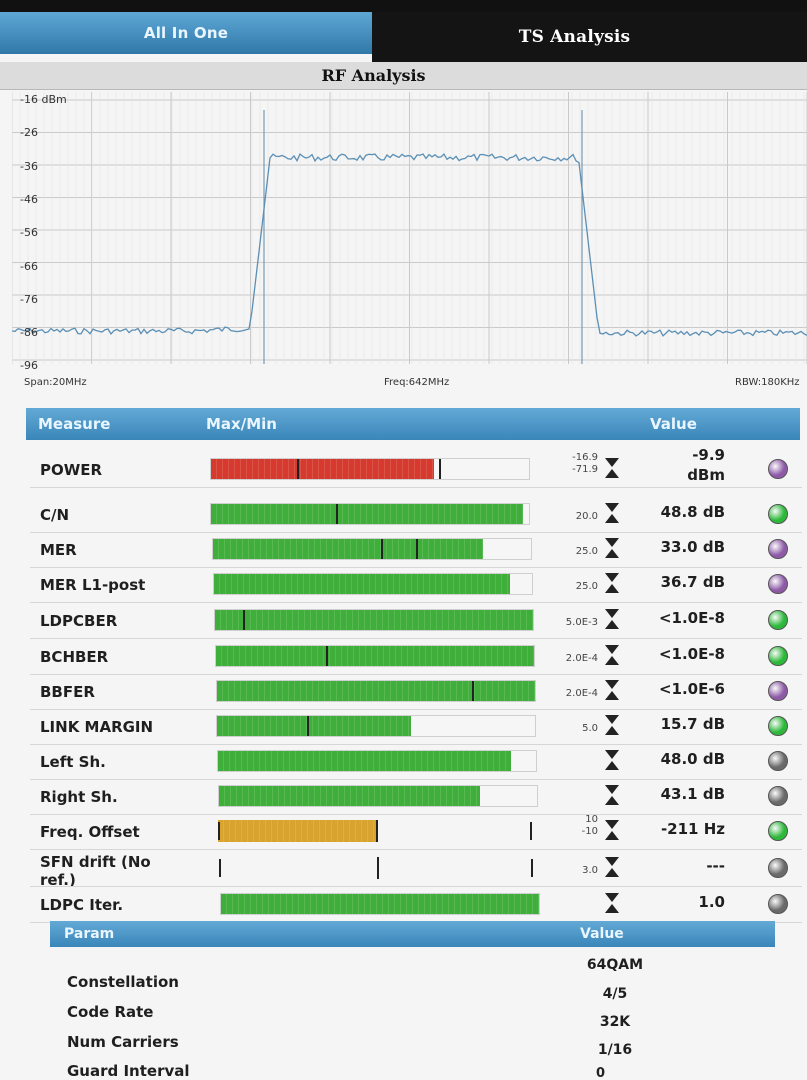  I want to click on y-tick-label: -86, so click(29, 333).